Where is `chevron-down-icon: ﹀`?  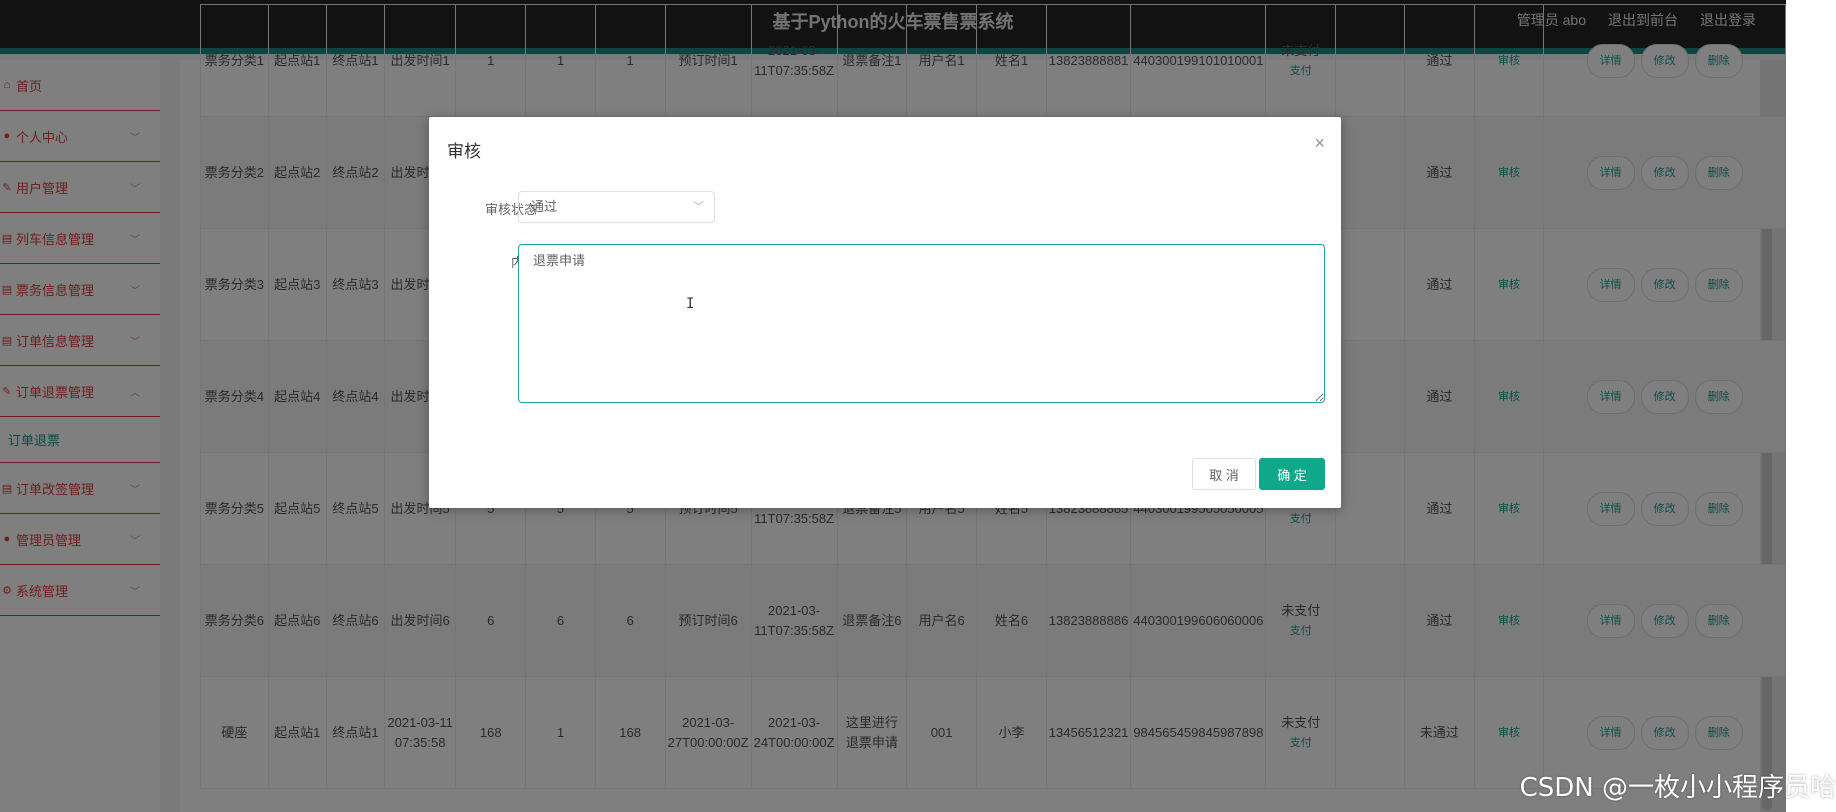
chevron-down-icon: ﹀ is located at coordinates (698, 207).